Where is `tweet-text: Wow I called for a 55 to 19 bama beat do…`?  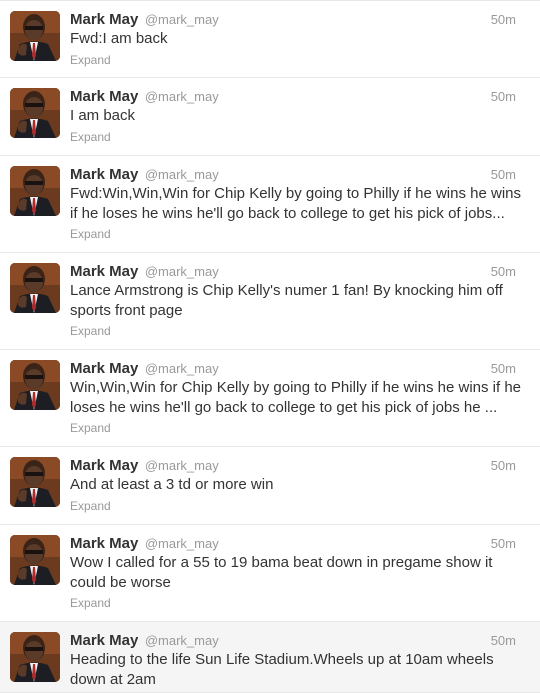
tweet-text: Wow I called for a 55 to 19 bama beat do… is located at coordinates (281, 572).